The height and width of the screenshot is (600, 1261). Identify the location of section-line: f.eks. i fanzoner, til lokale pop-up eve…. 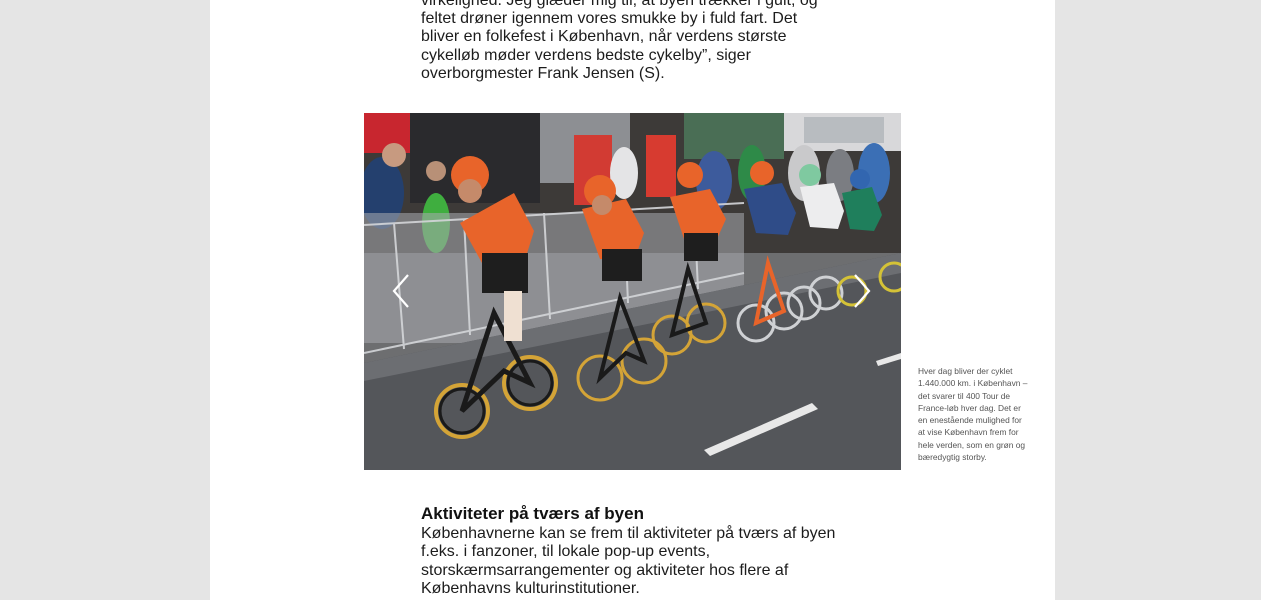
(566, 552).